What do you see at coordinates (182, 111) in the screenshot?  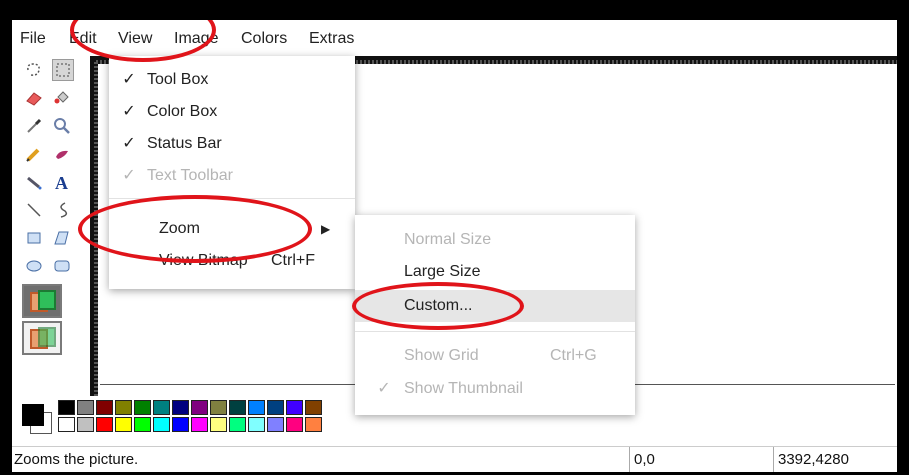 I see `menu-item-label: Color Box` at bounding box center [182, 111].